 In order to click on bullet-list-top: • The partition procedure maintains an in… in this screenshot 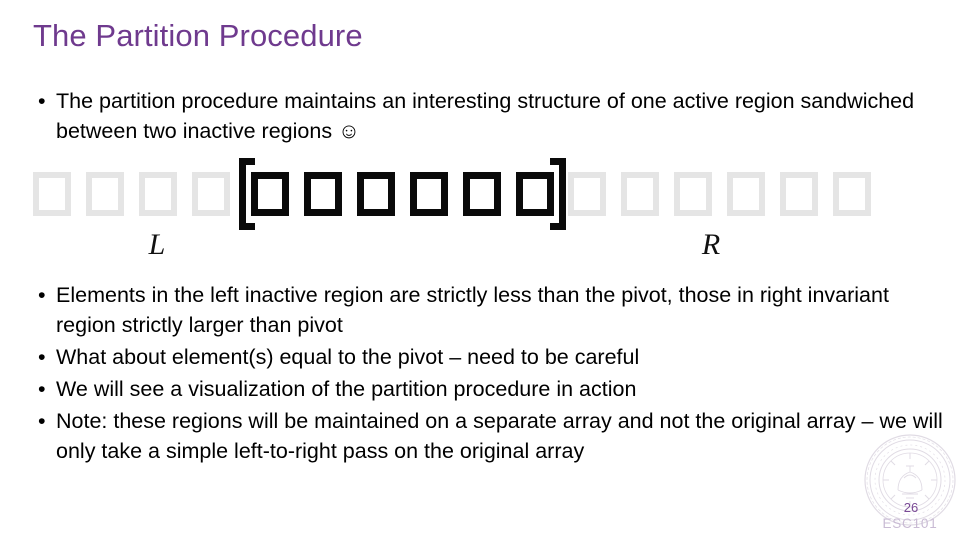, I will do `click(487, 117)`.